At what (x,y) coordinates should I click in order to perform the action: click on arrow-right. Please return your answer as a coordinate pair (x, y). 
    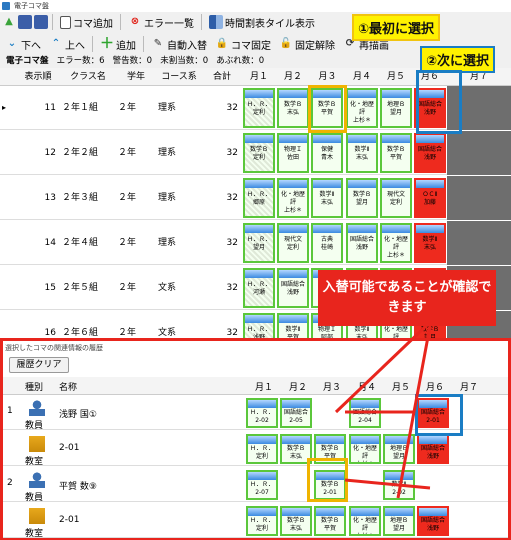
    Looking at the image, I should click on (387, 484).